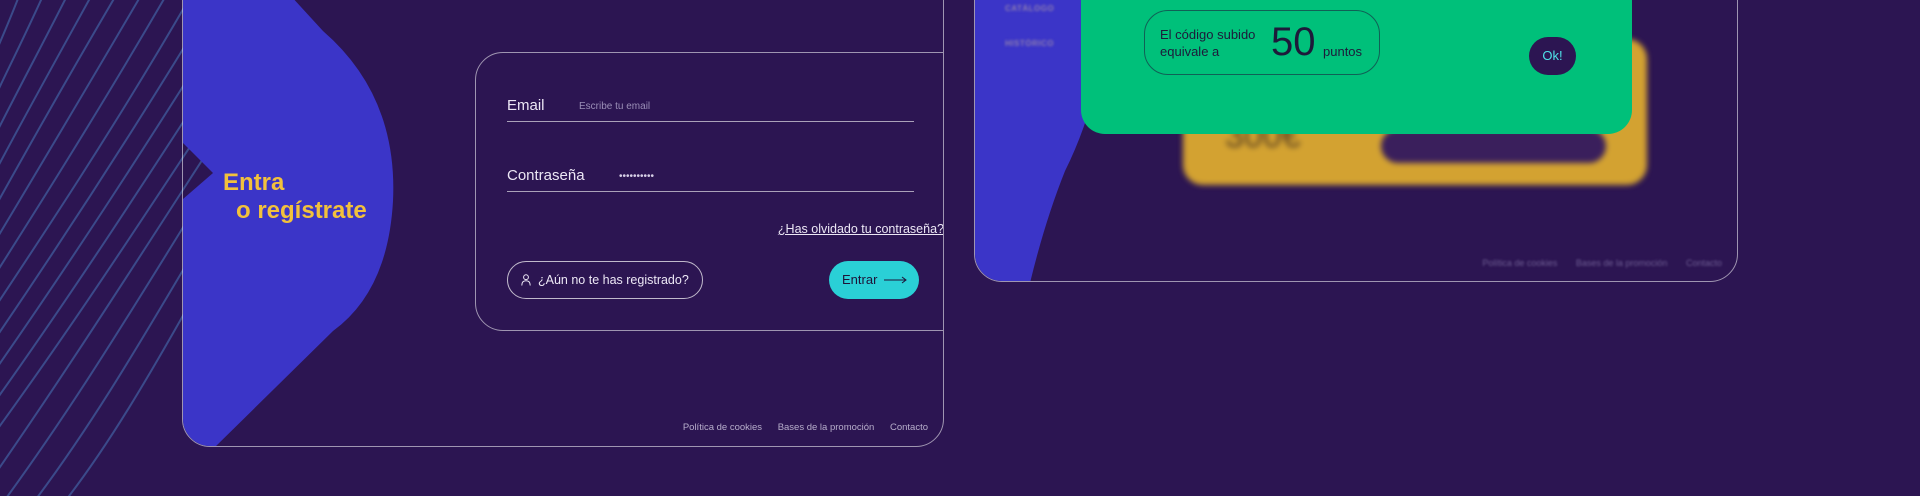  I want to click on email-field: Email, so click(710, 102).